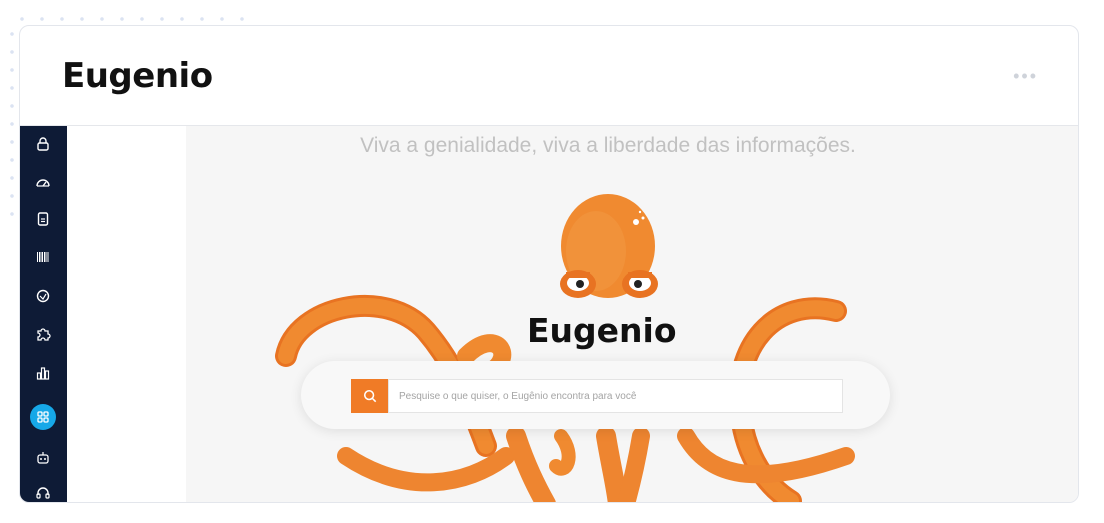  I want to click on sidebar-item-barcode, so click(43, 257).